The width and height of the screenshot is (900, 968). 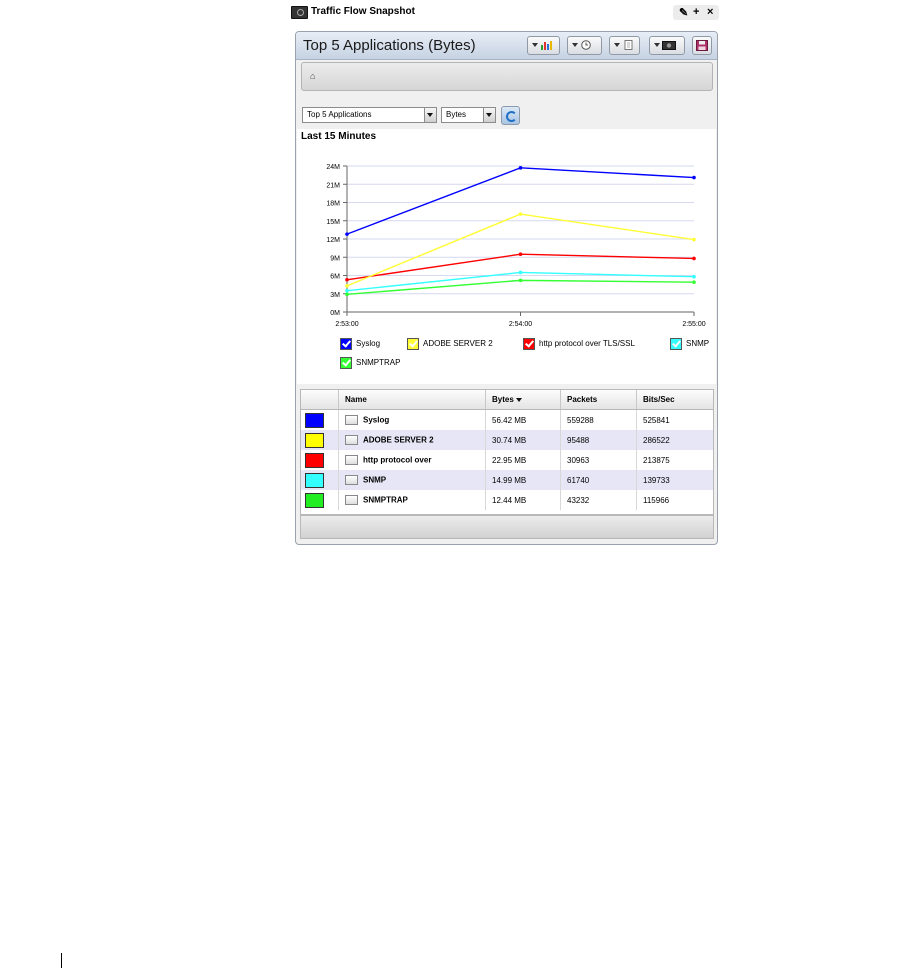 What do you see at coordinates (710, 12) in the screenshot?
I see `close-icon: ×` at bounding box center [710, 12].